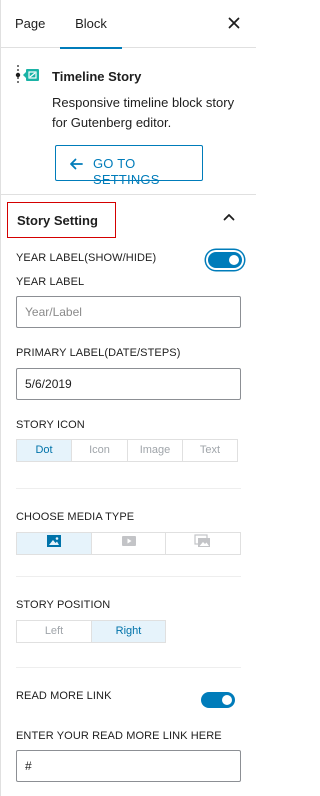 The width and height of the screenshot is (320, 796). What do you see at coordinates (218, 700) in the screenshot?
I see `read-more-toggle` at bounding box center [218, 700].